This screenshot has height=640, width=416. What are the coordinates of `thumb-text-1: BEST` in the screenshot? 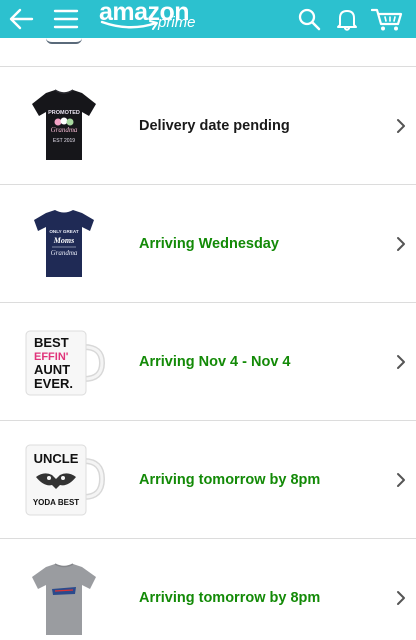 It's located at (51, 342).